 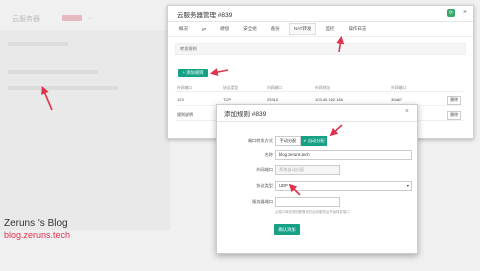 What do you see at coordinates (231, 88) in the screenshot?
I see `header-cell: 协议类型` at bounding box center [231, 88].